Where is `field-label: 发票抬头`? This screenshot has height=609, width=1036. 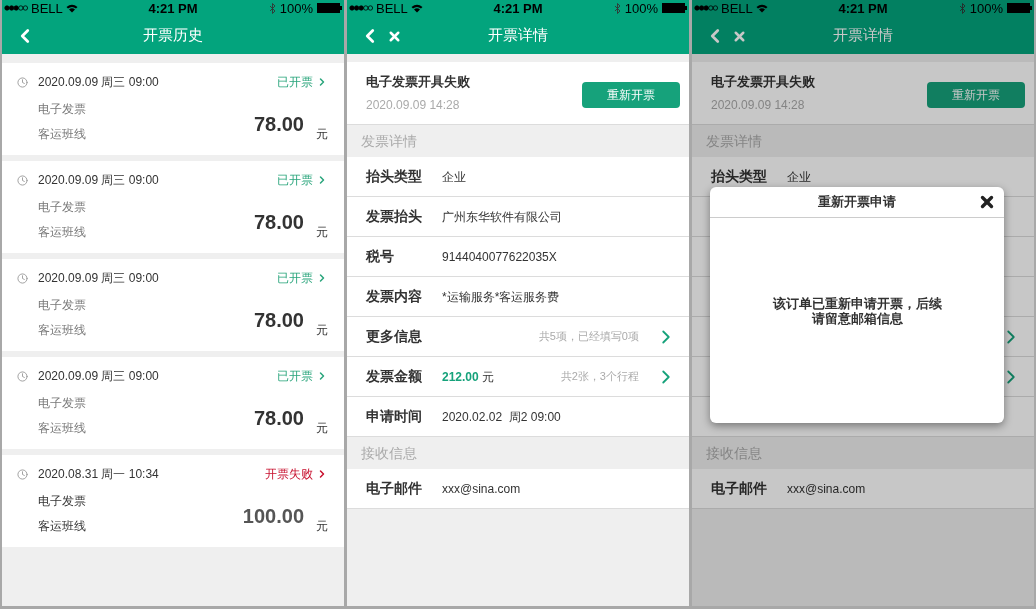 field-label: 发票抬头 is located at coordinates (394, 216).